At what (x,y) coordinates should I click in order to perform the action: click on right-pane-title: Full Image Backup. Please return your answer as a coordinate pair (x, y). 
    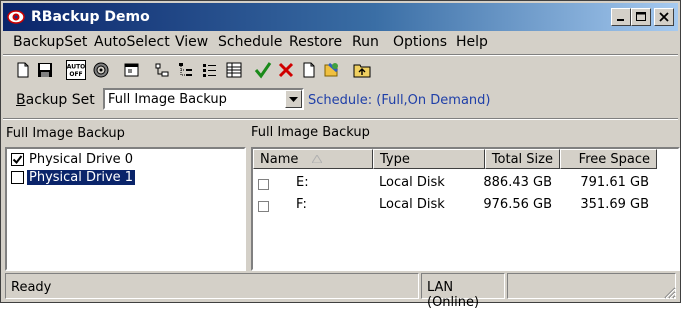
    Looking at the image, I should click on (310, 132).